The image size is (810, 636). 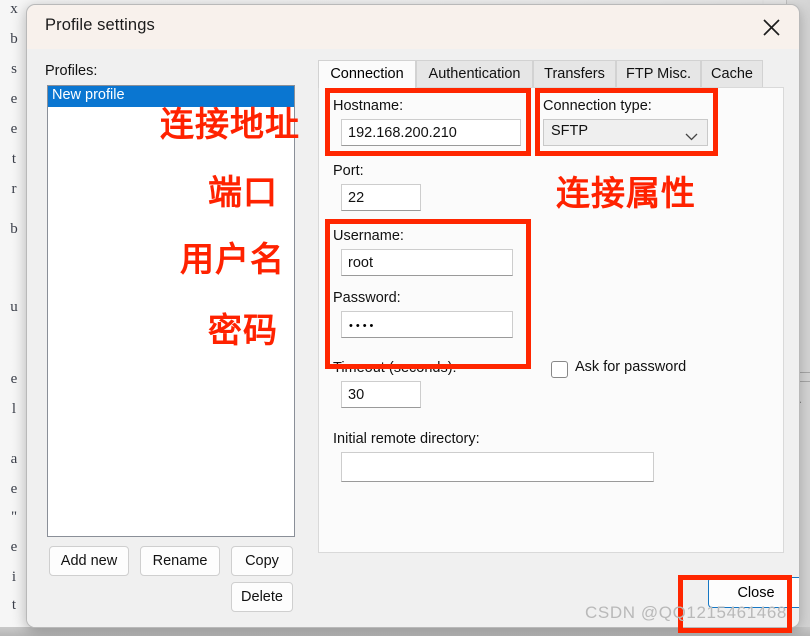 What do you see at coordinates (14, 318) in the screenshot?
I see `background-text-column: x b s e e t r b u e l a e " e i t` at bounding box center [14, 318].